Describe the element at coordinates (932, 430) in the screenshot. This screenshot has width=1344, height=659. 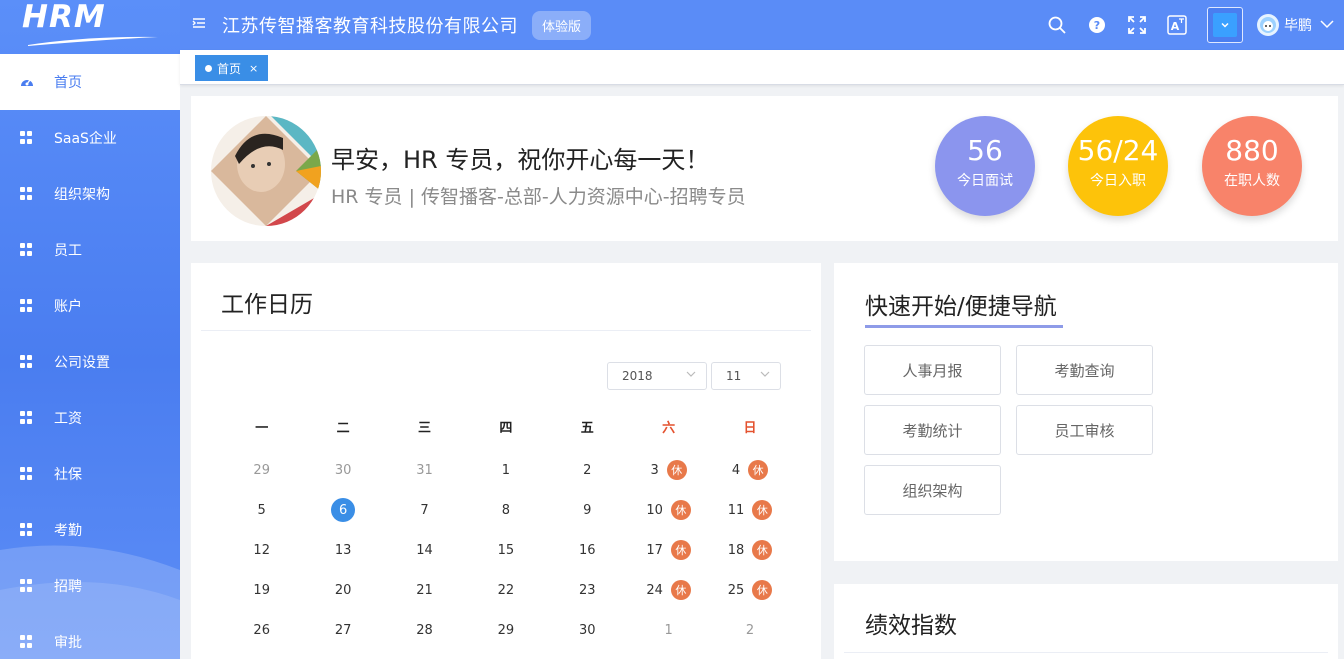
I see `quick-btn-attendance-stats: 考勤统计` at that location.